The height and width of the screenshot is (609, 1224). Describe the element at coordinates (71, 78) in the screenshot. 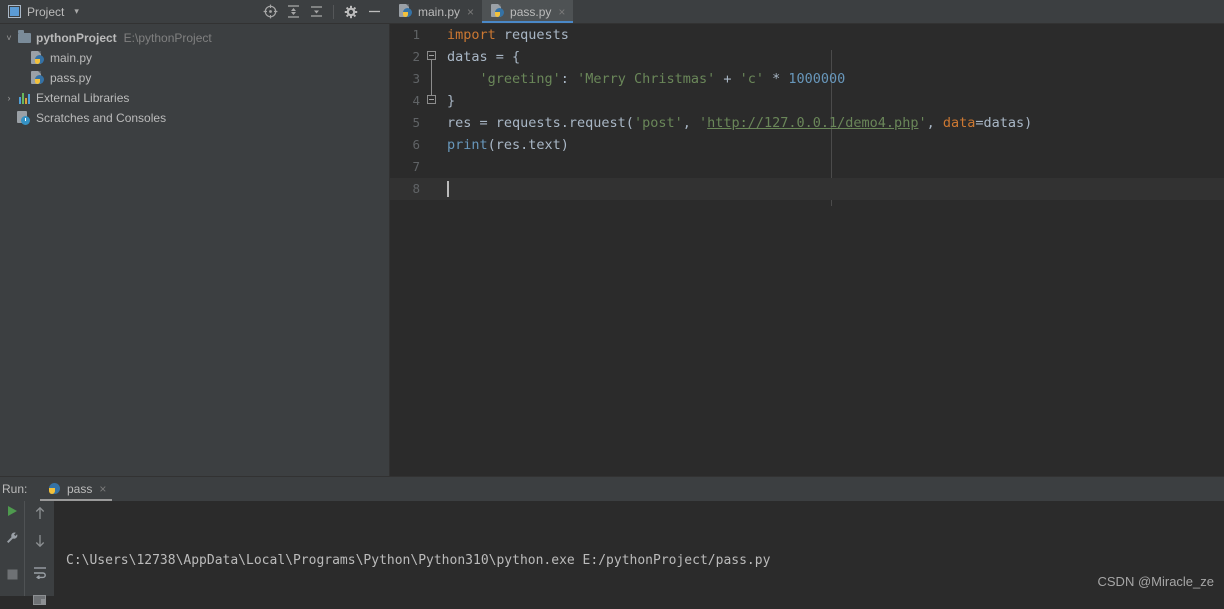

I see `tree-node-label: pass.py` at that location.